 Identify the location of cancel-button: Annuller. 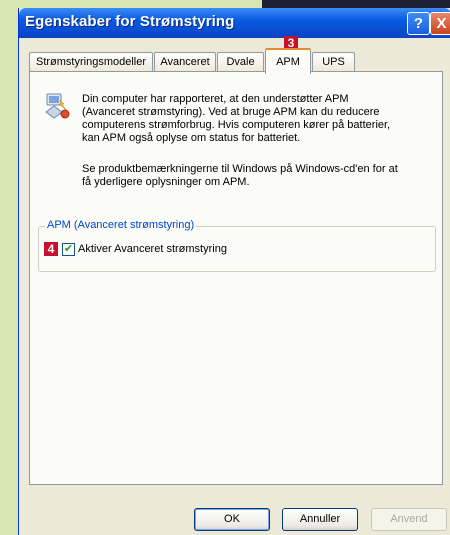
(320, 519).